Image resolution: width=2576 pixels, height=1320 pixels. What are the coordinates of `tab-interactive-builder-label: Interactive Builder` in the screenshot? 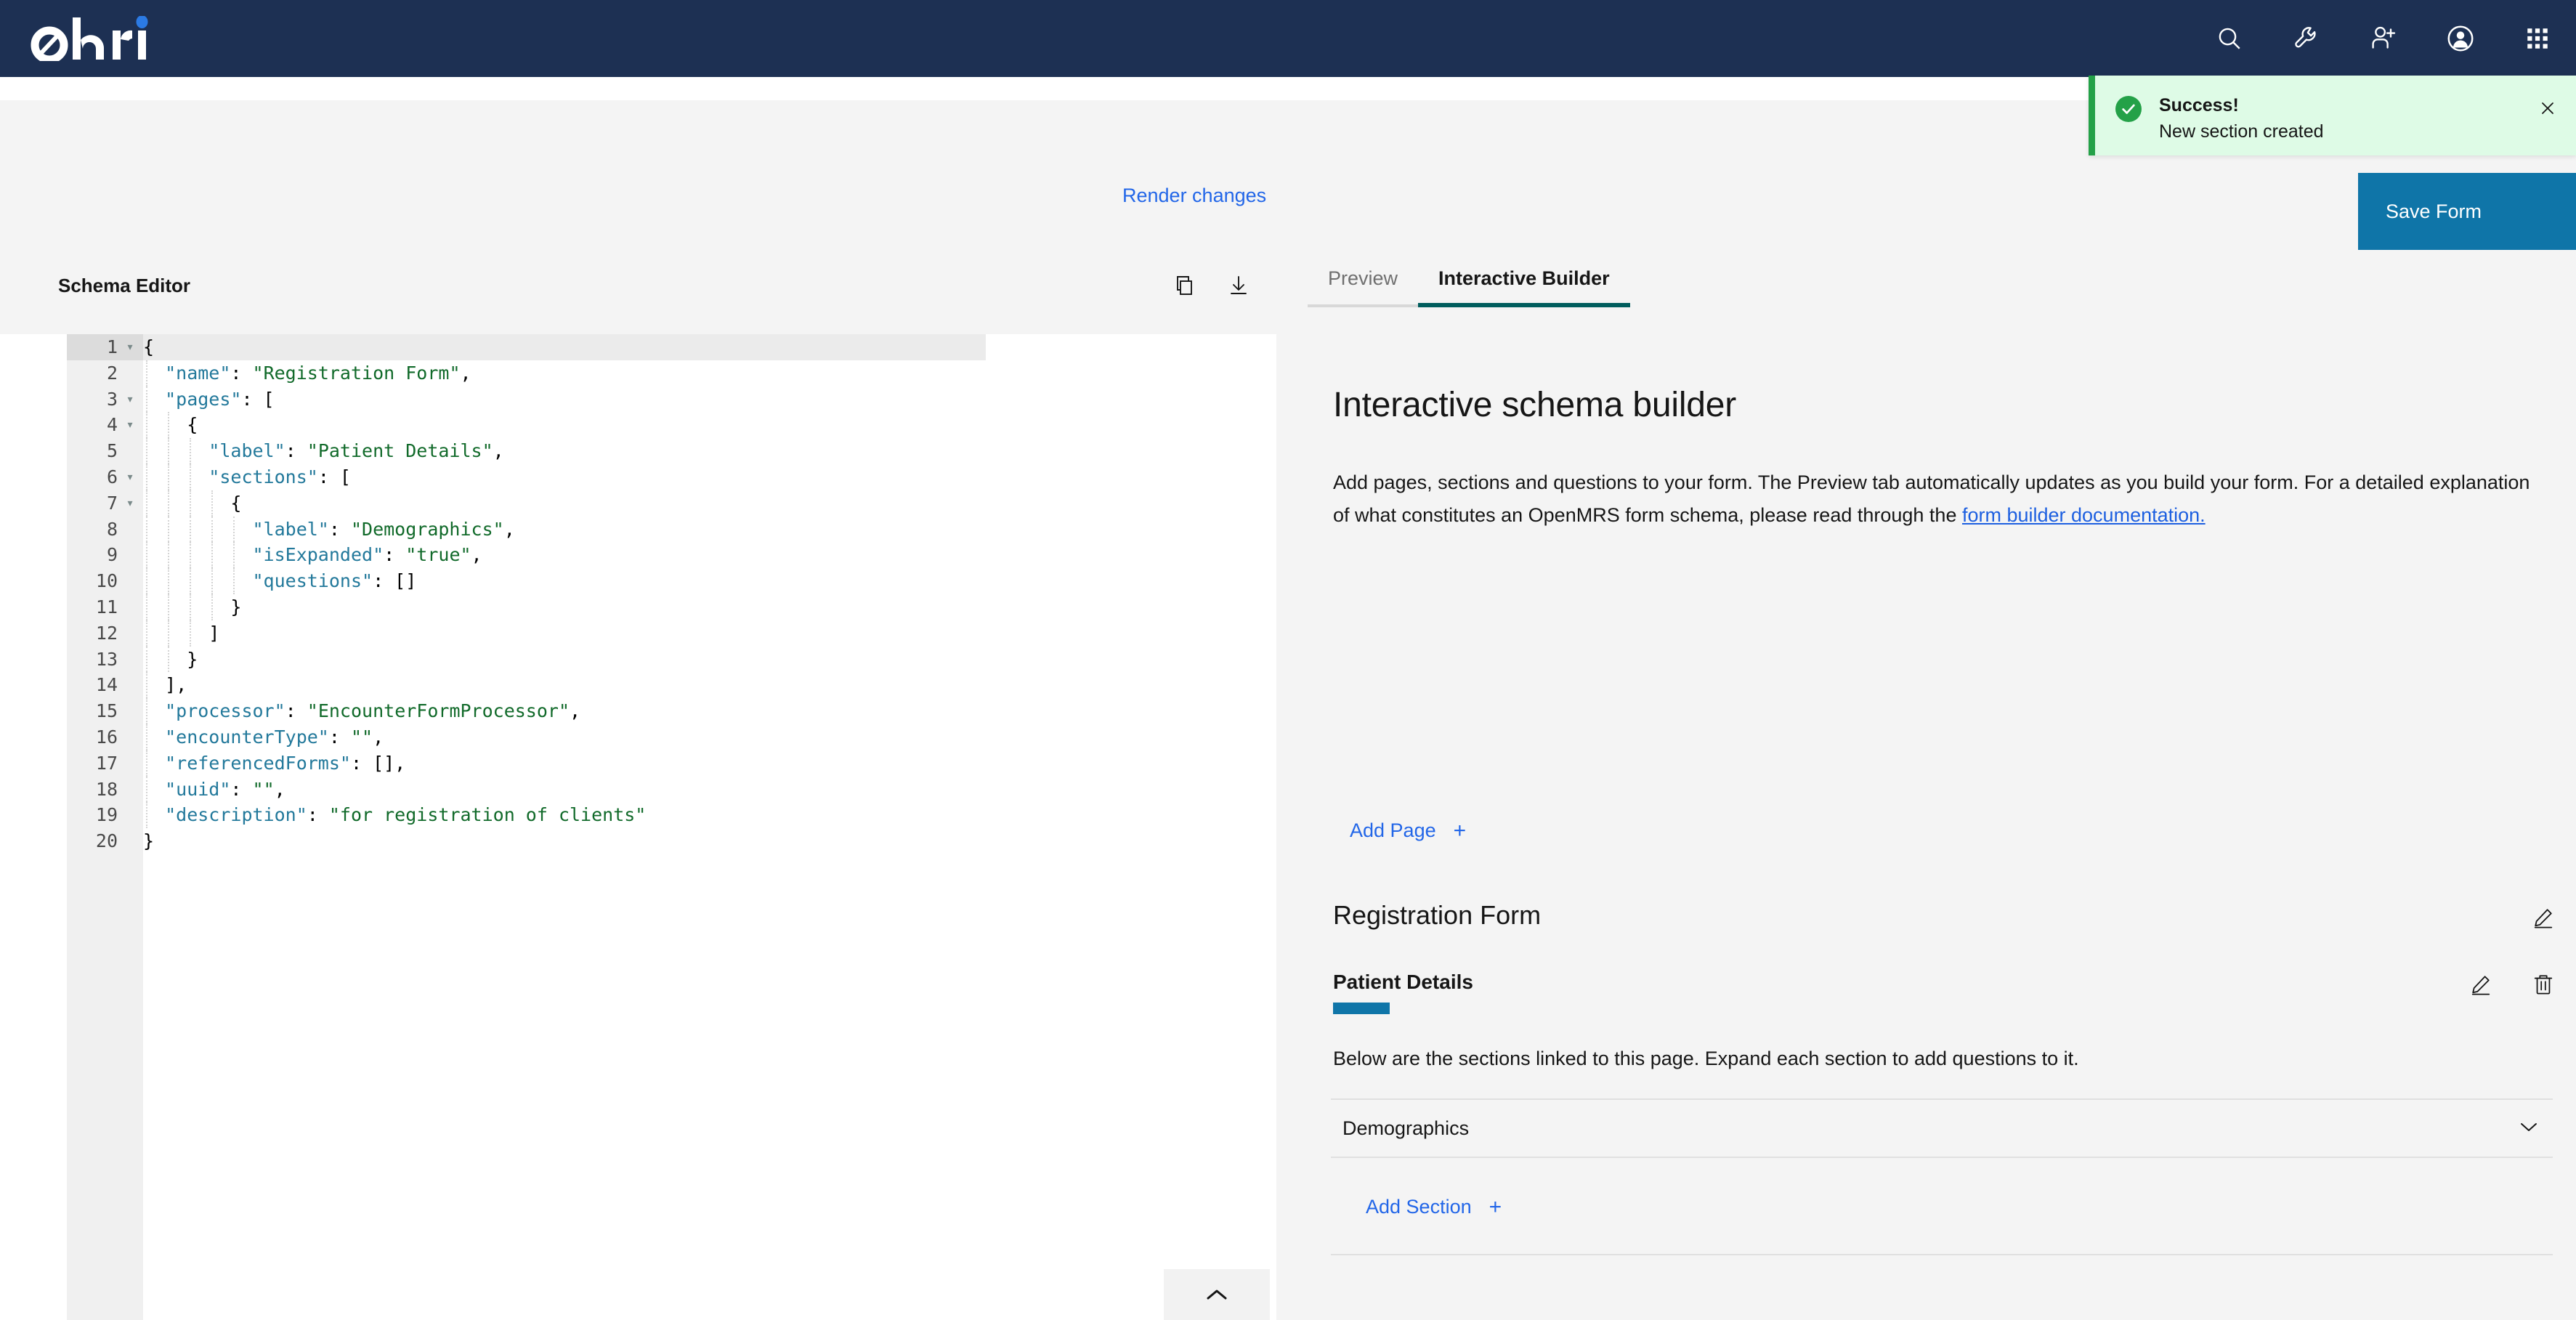 It's located at (1524, 278).